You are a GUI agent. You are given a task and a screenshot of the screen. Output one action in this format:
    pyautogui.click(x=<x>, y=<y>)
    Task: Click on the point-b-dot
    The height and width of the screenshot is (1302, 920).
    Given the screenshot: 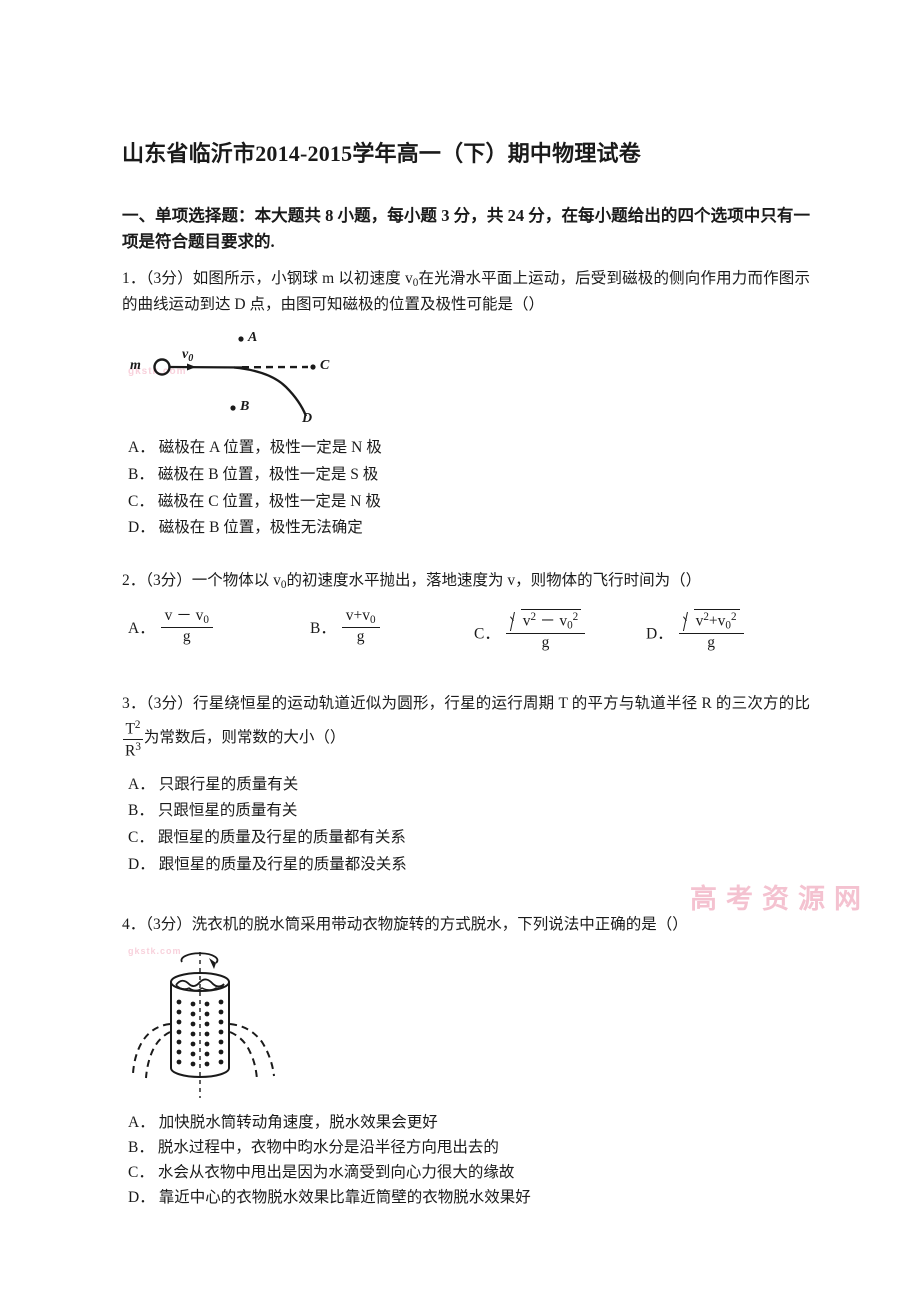 What is the action you would take?
    pyautogui.click(x=233, y=408)
    